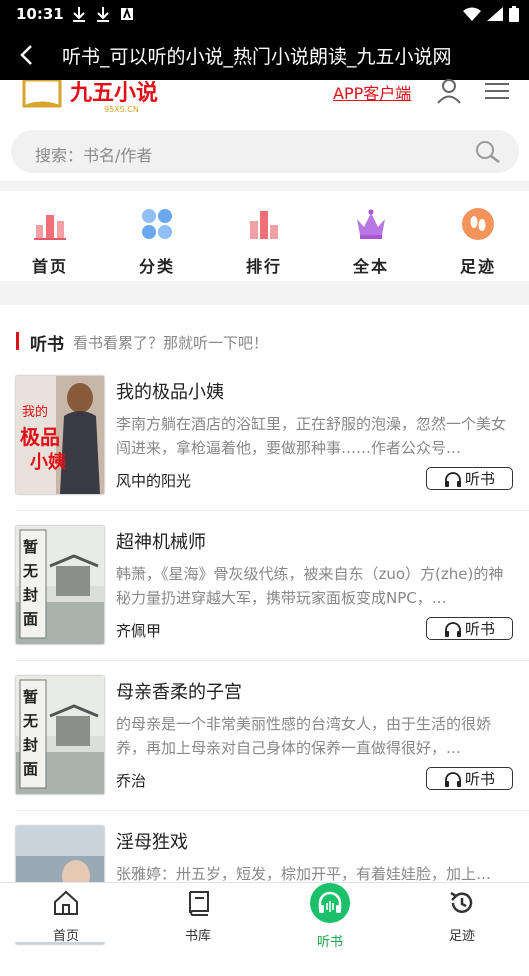  Describe the element at coordinates (257, 57) in the screenshot. I see `page-title: 听书_可以听的小说_热门小说朗读_九五小说网` at that location.